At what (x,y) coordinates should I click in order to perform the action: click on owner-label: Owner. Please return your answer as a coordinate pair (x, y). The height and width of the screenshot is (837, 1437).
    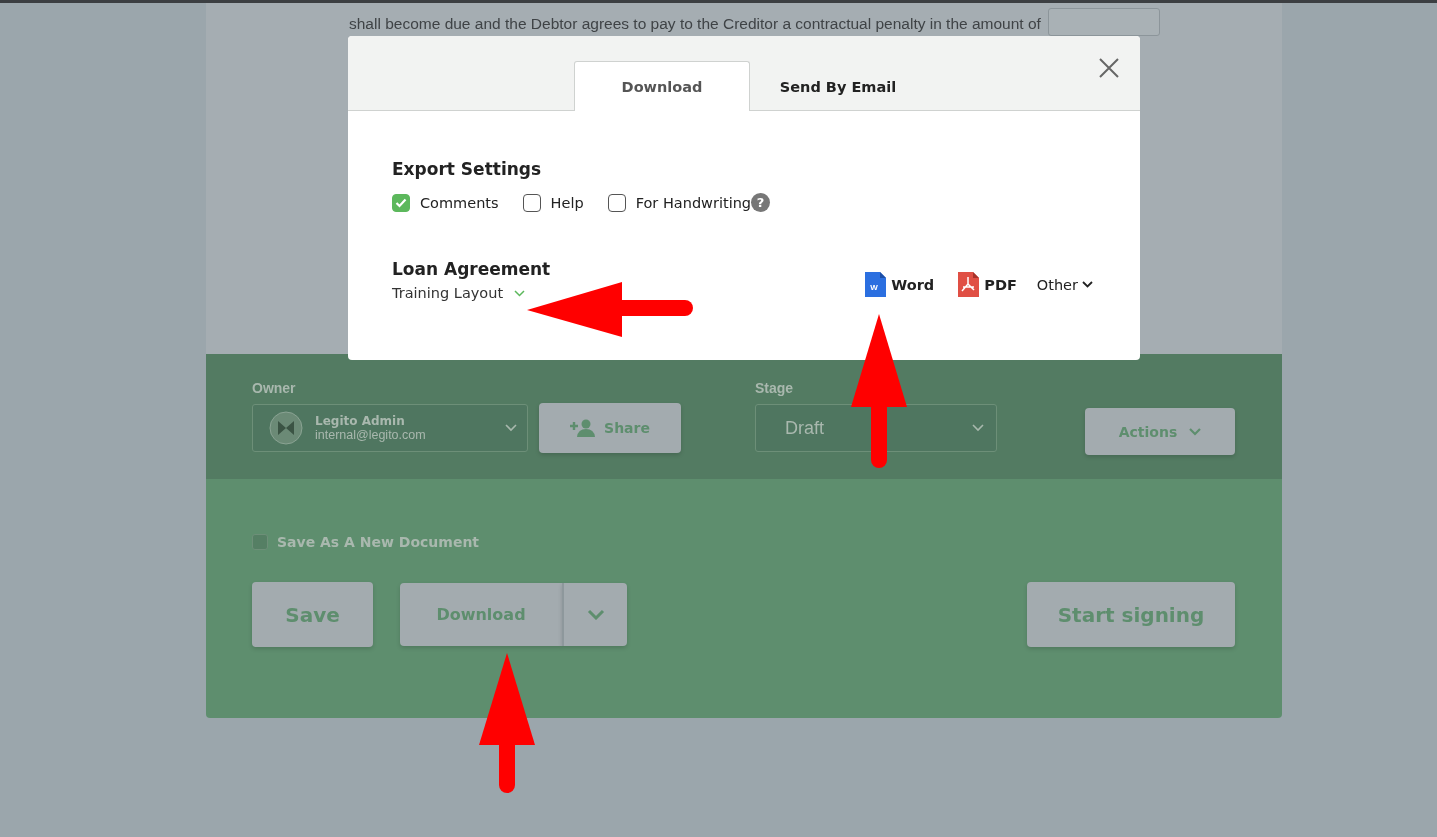
    Looking at the image, I should click on (274, 388).